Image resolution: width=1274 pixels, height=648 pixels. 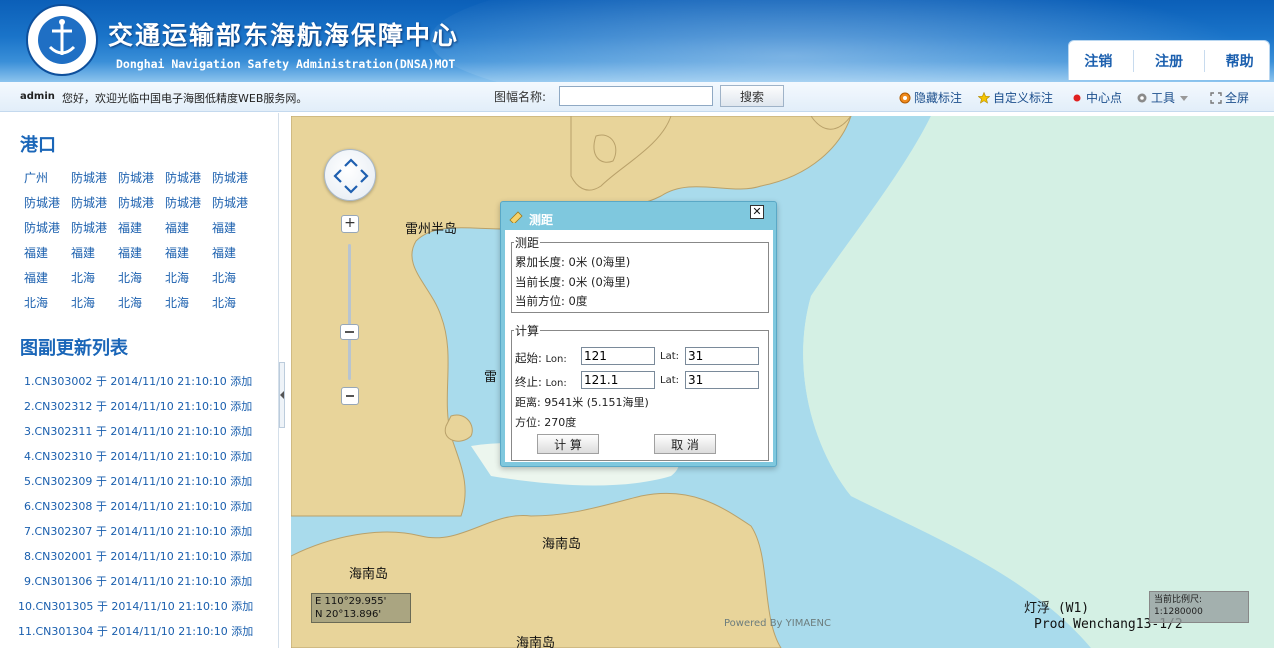 What do you see at coordinates (147, 460) in the screenshot?
I see `update-item: 4.CN302310 于 2014/11/10 21:10:10 添加` at bounding box center [147, 460].